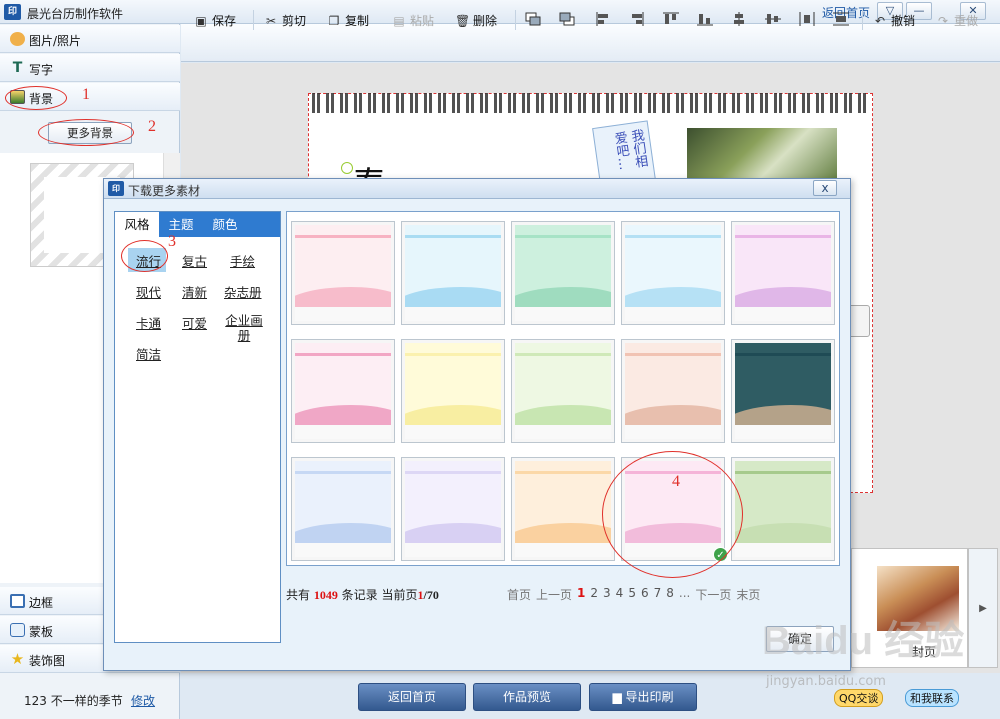  Describe the element at coordinates (643, 697) in the screenshot. I see `export-print-button: ▆ 导出印刷` at that location.